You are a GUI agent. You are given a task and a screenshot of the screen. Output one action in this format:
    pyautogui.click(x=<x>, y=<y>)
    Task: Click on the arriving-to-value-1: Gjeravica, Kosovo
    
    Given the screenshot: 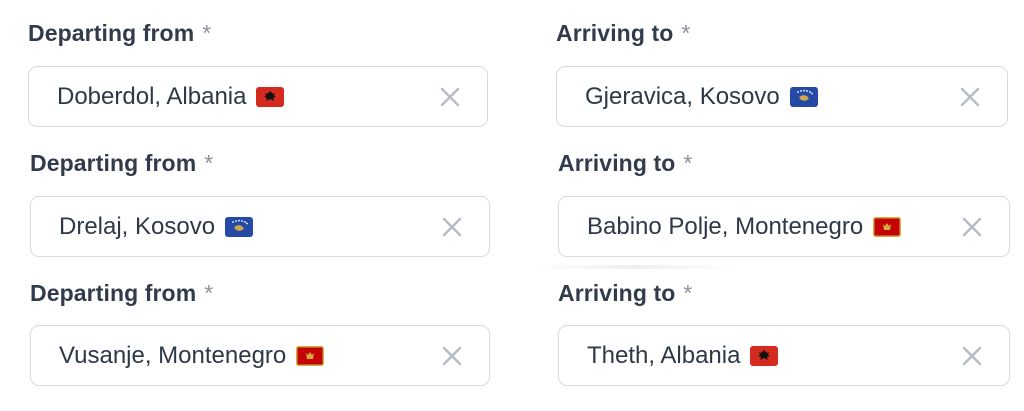 What is the action you would take?
    pyautogui.click(x=701, y=97)
    